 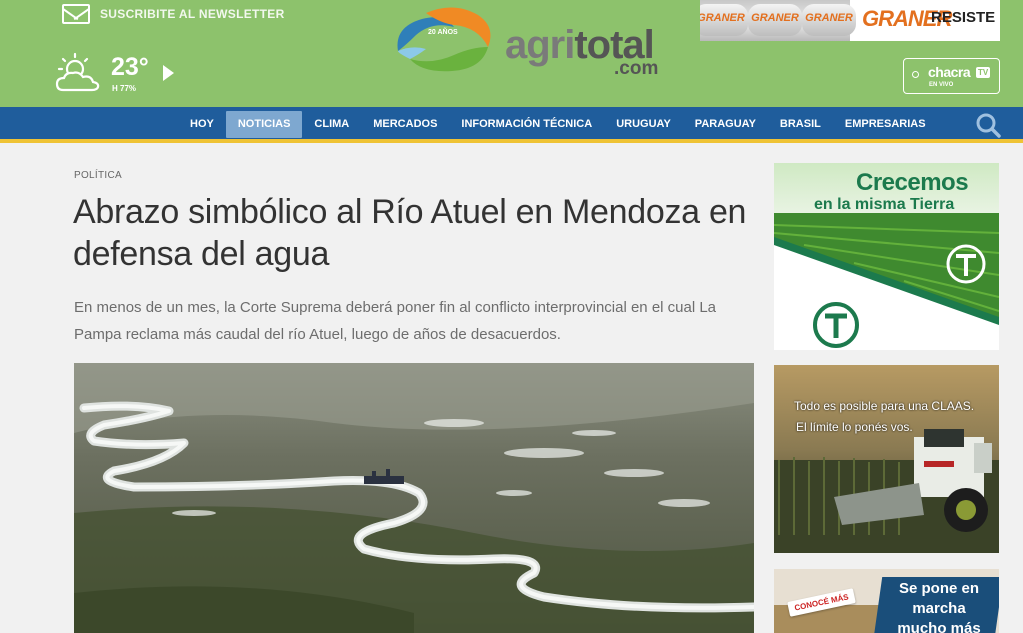 I want to click on ad1-subline: en la misma Tierra, so click(x=884, y=204).